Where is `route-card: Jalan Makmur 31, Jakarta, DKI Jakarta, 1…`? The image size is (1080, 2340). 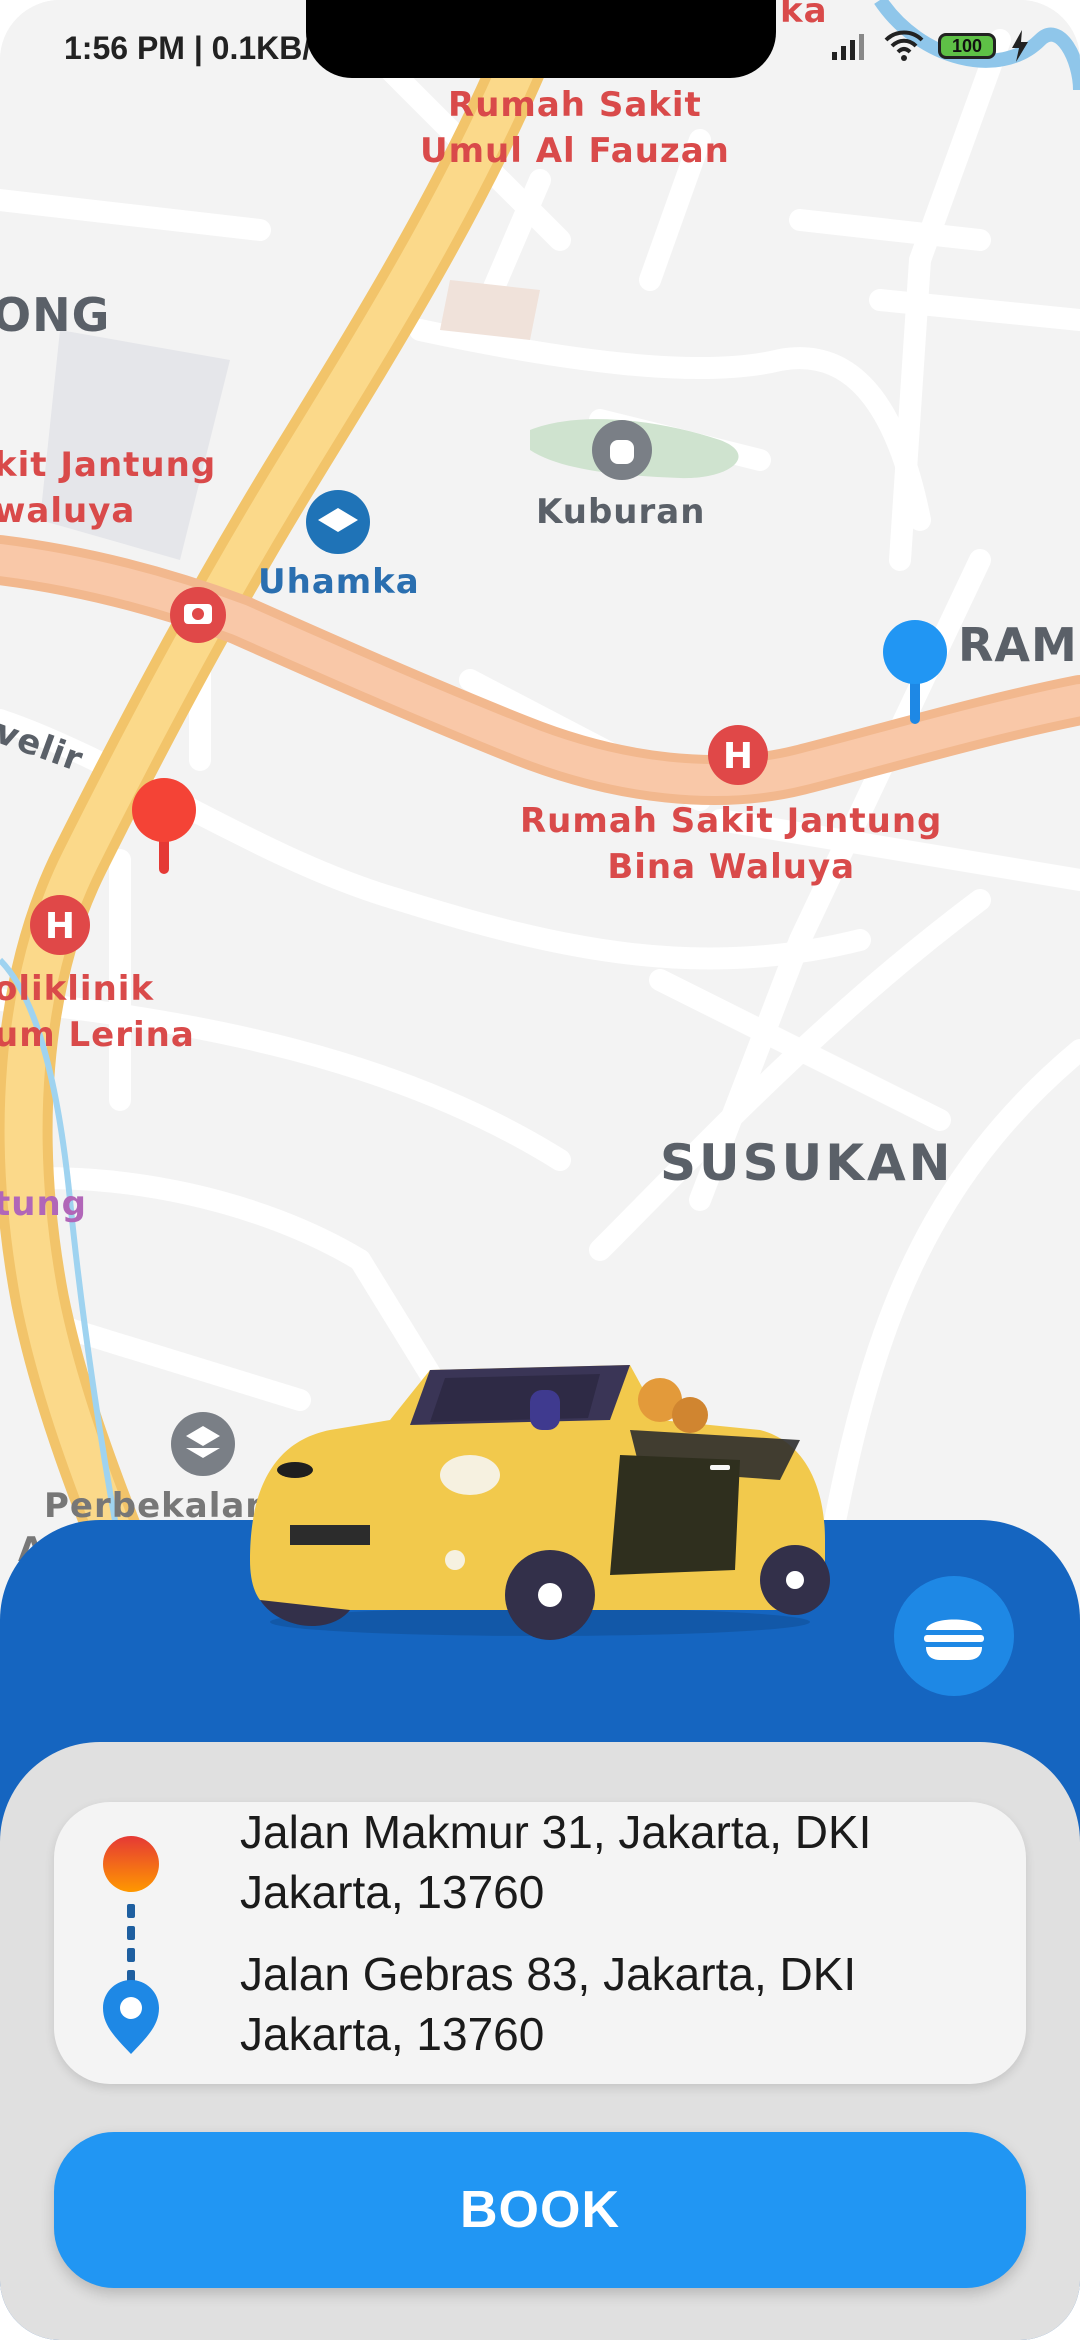 route-card: Jalan Makmur 31, Jakarta, DKI Jakarta, 1… is located at coordinates (540, 1943).